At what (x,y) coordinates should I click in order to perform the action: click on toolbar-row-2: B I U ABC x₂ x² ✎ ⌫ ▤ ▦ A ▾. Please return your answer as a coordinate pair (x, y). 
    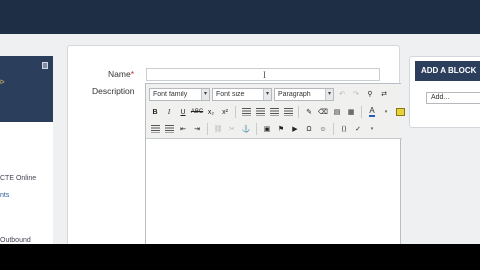
    Looking at the image, I should click on (284, 112).